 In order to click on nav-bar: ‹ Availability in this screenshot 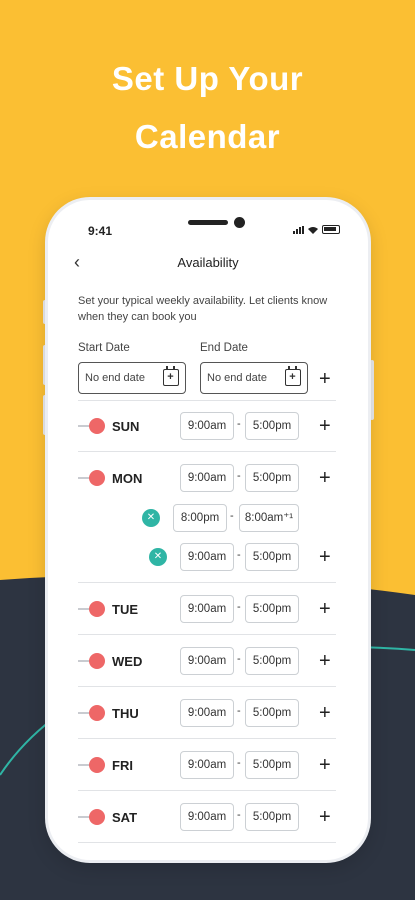, I will do `click(208, 263)`.